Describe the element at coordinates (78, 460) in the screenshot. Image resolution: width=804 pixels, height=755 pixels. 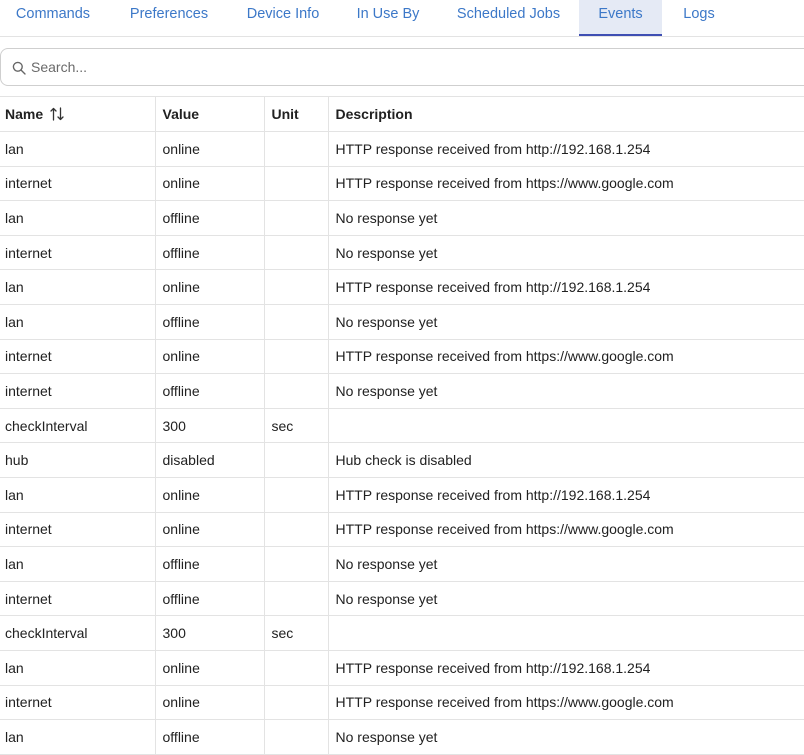
I see `cell-name: hub` at that location.